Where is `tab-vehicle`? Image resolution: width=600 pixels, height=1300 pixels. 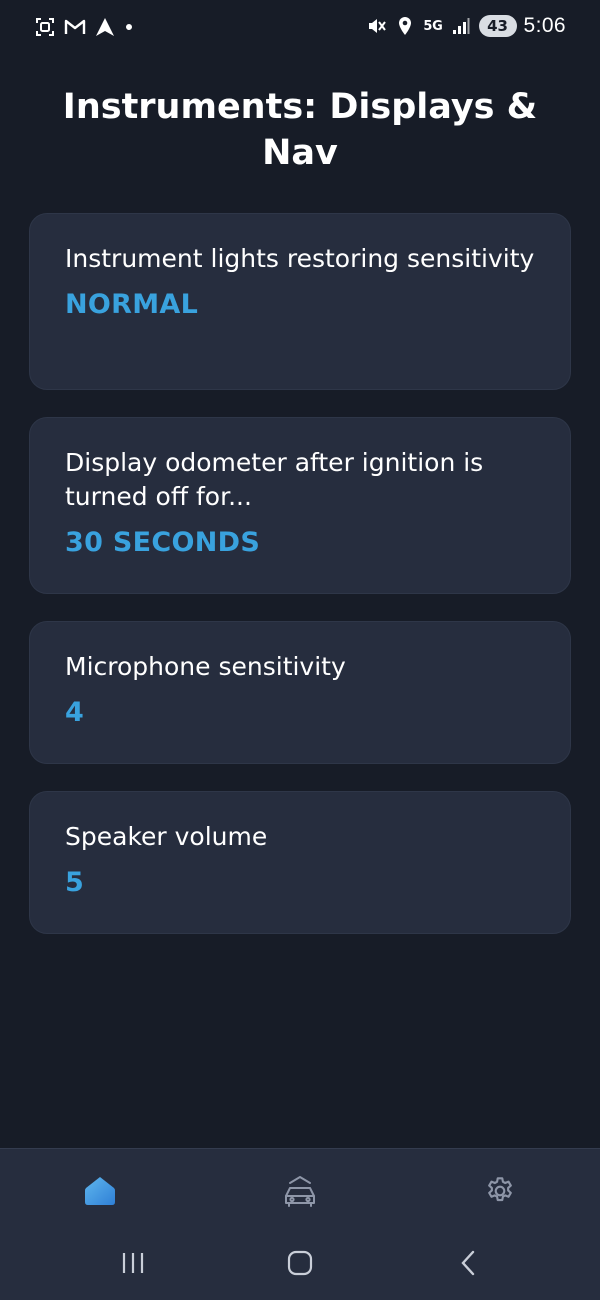
tab-vehicle is located at coordinates (300, 1193).